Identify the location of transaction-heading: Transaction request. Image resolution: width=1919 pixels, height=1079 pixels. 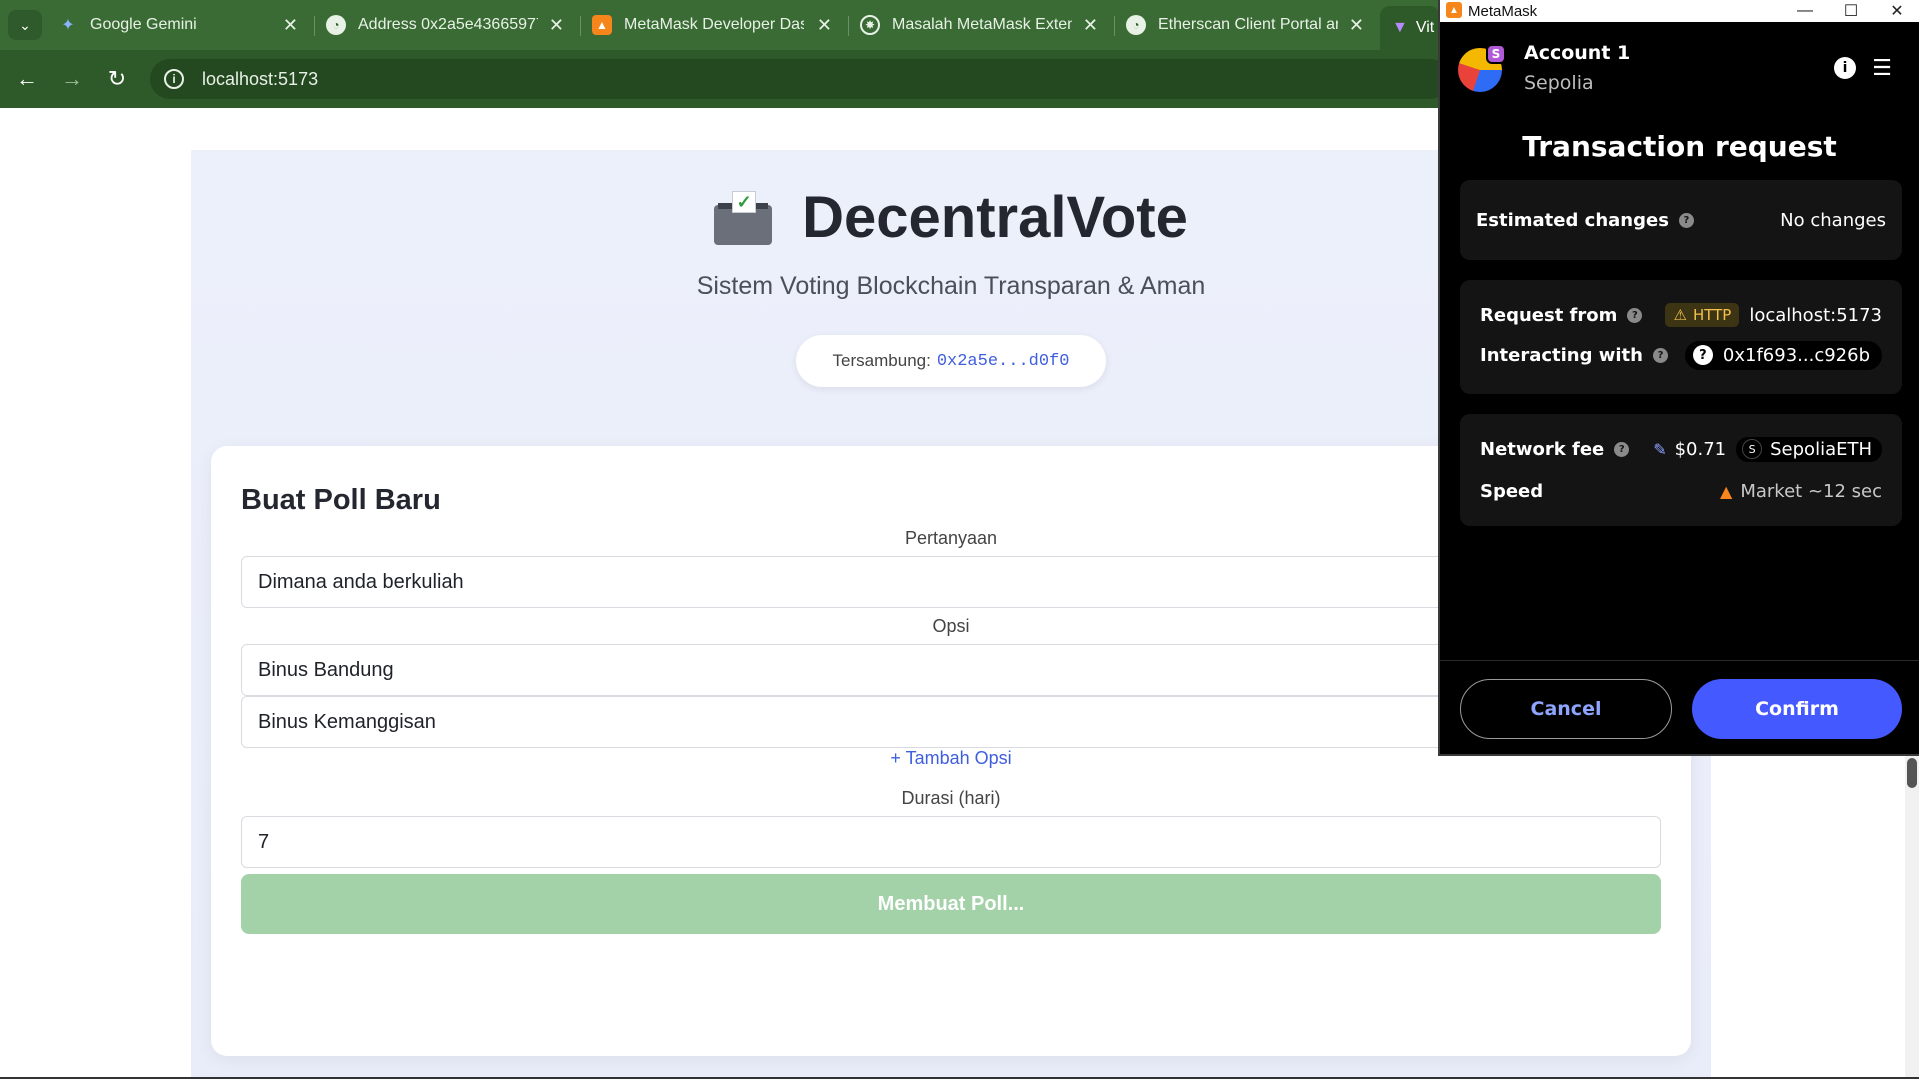
(1679, 146).